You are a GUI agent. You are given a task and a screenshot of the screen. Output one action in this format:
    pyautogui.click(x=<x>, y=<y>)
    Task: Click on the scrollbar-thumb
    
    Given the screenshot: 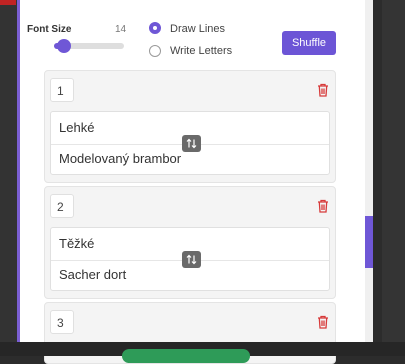 What is the action you would take?
    pyautogui.click(x=369, y=242)
    